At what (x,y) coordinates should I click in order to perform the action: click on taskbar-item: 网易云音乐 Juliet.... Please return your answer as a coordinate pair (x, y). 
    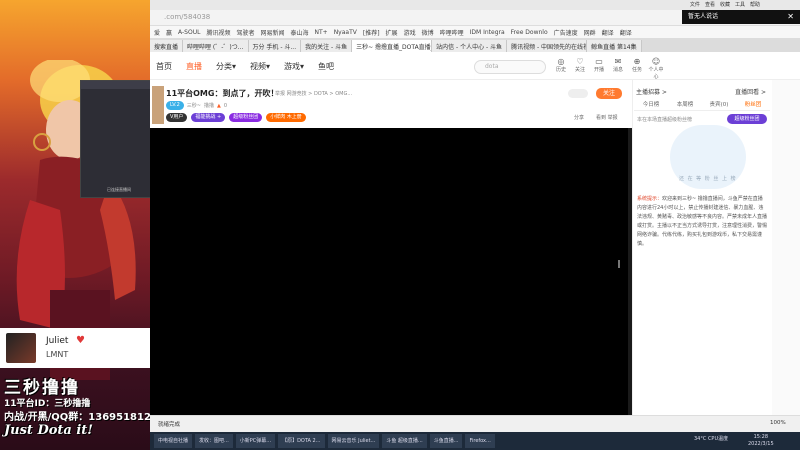
    Looking at the image, I should click on (353, 441).